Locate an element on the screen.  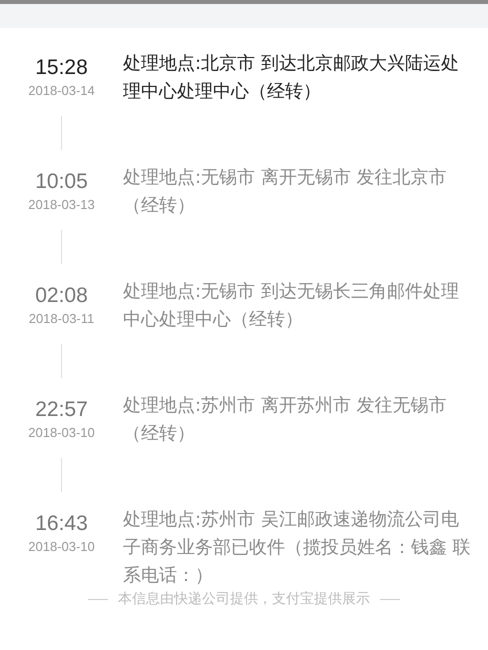
event-time: 16:43 is located at coordinates (61, 524).